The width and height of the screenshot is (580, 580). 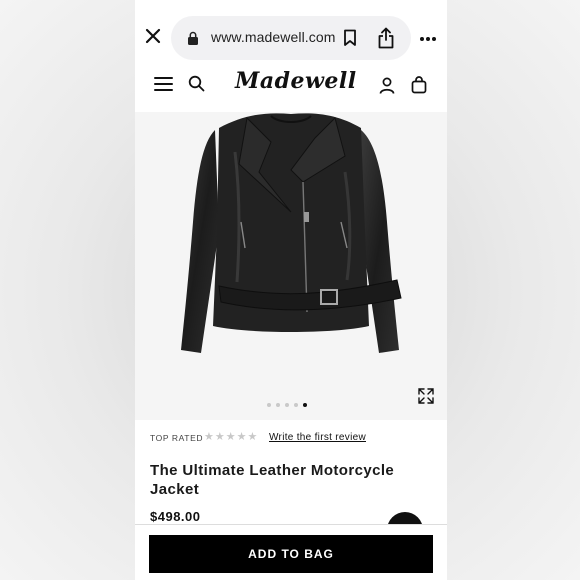 What do you see at coordinates (317, 437) in the screenshot?
I see `write-review-link: Write the first review` at bounding box center [317, 437].